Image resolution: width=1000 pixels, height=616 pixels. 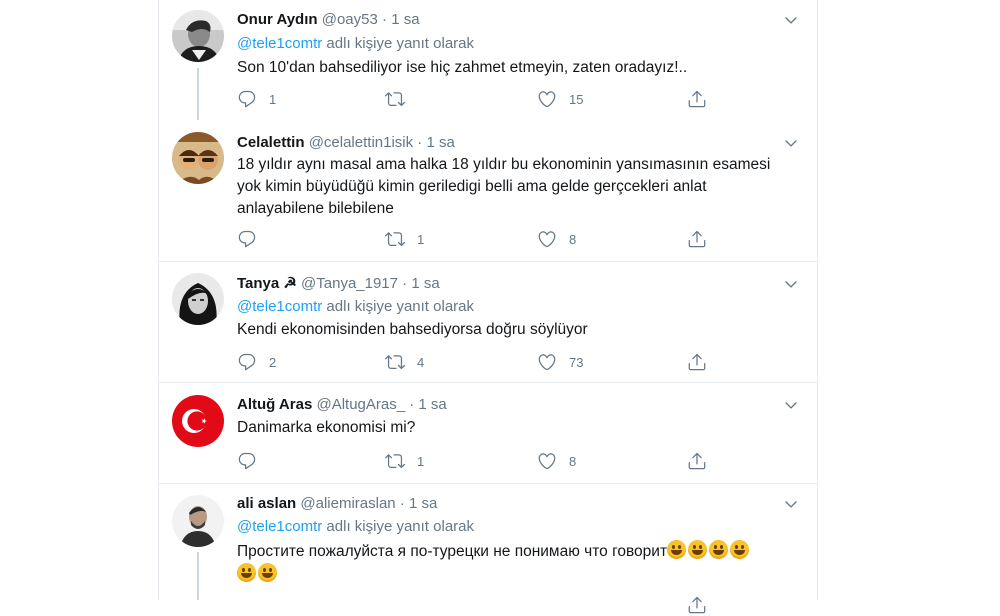 What do you see at coordinates (277, 19) in the screenshot?
I see `display-name: Onur Aydın` at bounding box center [277, 19].